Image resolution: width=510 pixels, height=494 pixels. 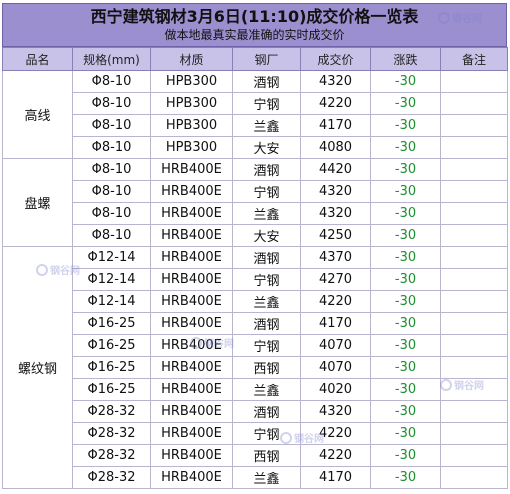 What do you see at coordinates (255, 477) in the screenshot?
I see `table-row: Φ28-32 HRB400E 兰鑫 4170 -30` at bounding box center [255, 477].